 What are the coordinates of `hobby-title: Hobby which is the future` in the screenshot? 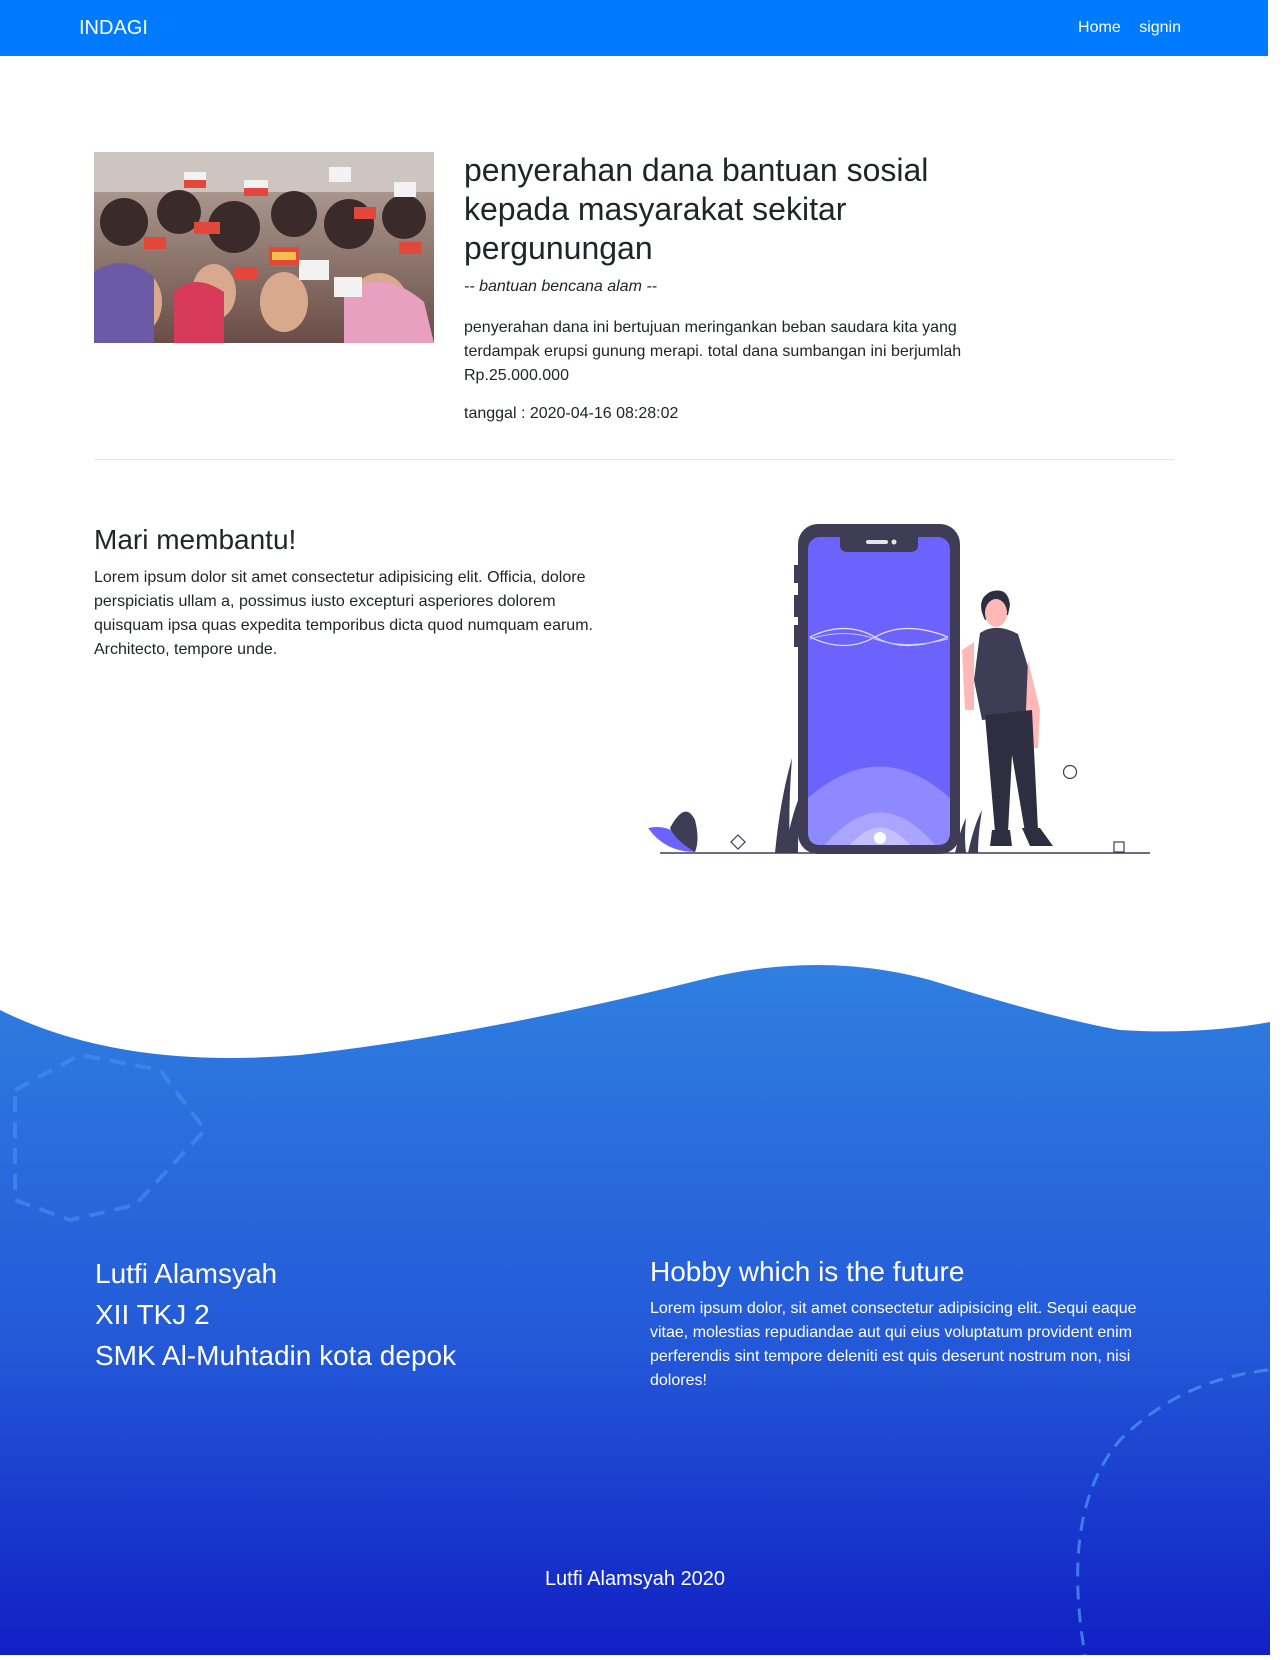 It's located at (807, 1271).